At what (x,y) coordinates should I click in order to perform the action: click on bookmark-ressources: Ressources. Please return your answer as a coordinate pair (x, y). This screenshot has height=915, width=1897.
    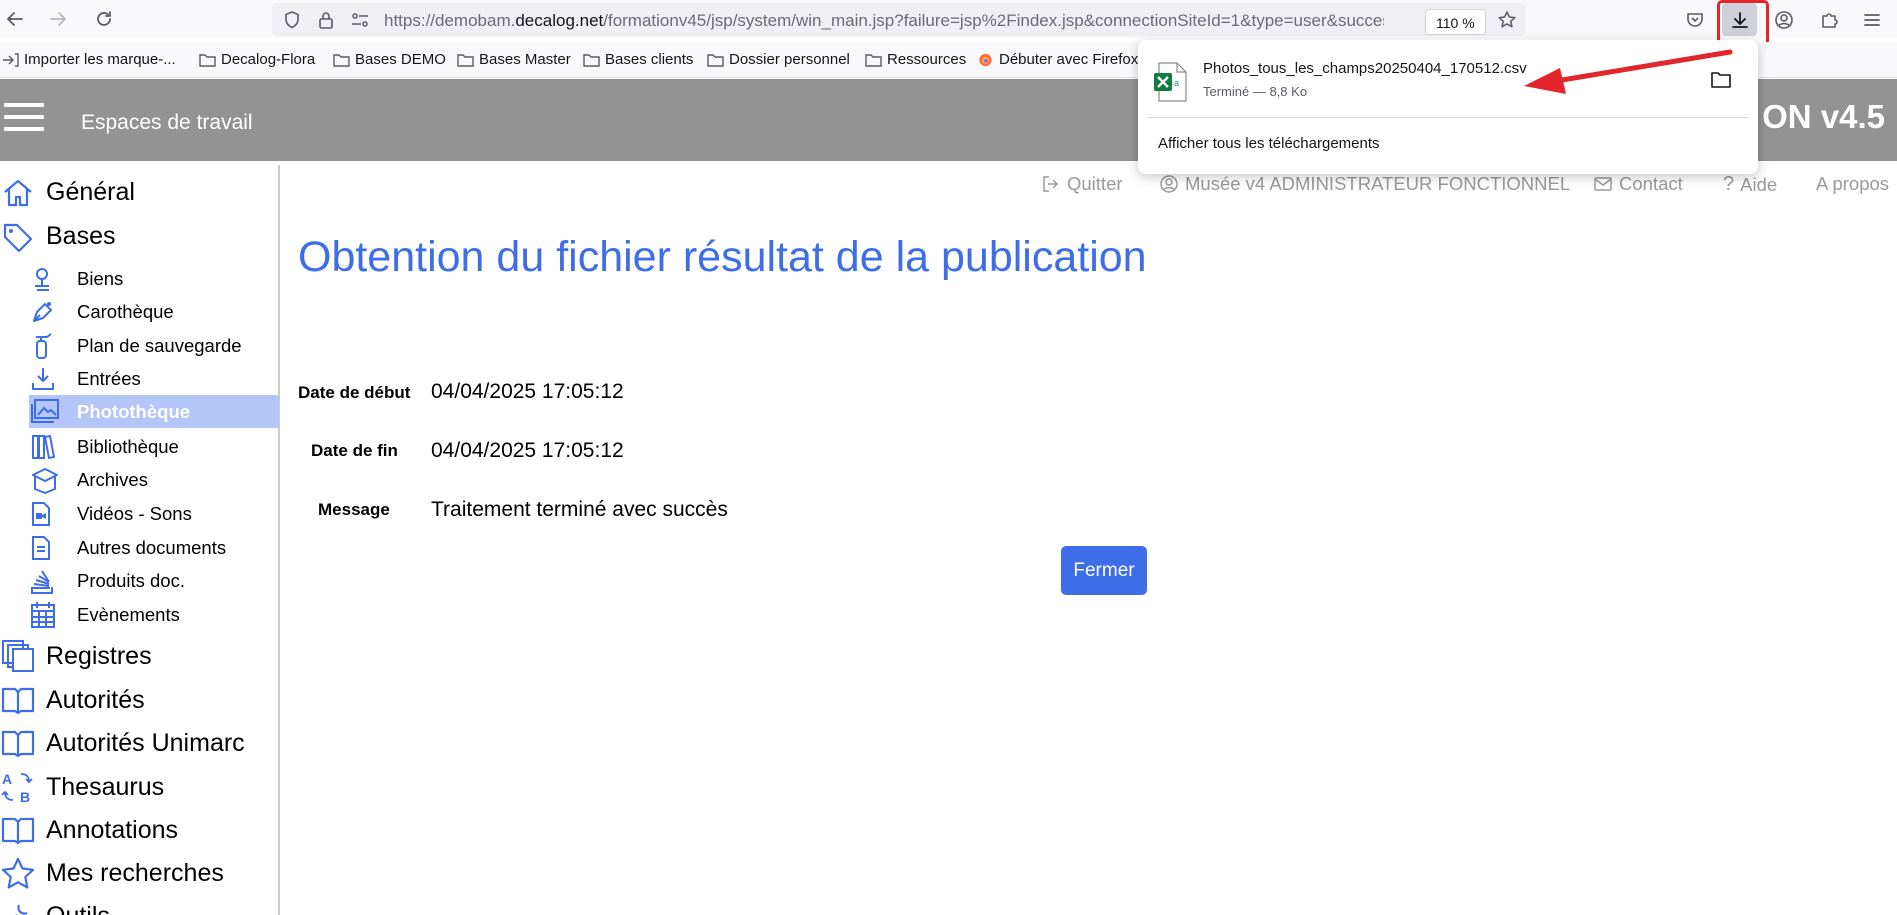
    Looking at the image, I should click on (915, 59).